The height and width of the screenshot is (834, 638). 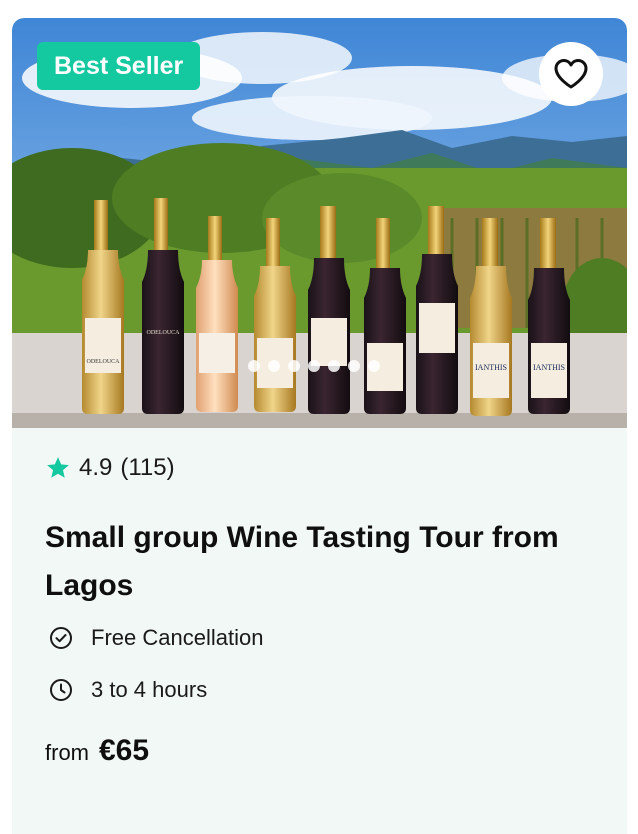 I want to click on feature-label: Free Cancellation, so click(x=177, y=637).